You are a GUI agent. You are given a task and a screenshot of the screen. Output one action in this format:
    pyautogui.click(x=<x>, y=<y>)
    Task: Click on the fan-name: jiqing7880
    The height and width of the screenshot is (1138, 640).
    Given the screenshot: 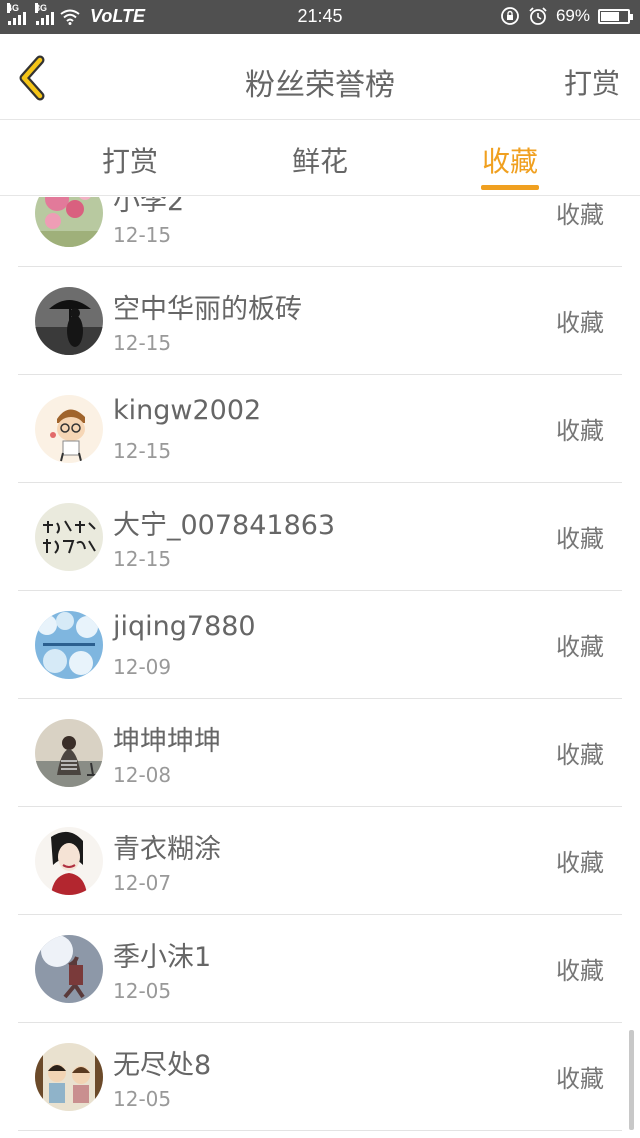 What is the action you would take?
    pyautogui.click(x=184, y=626)
    